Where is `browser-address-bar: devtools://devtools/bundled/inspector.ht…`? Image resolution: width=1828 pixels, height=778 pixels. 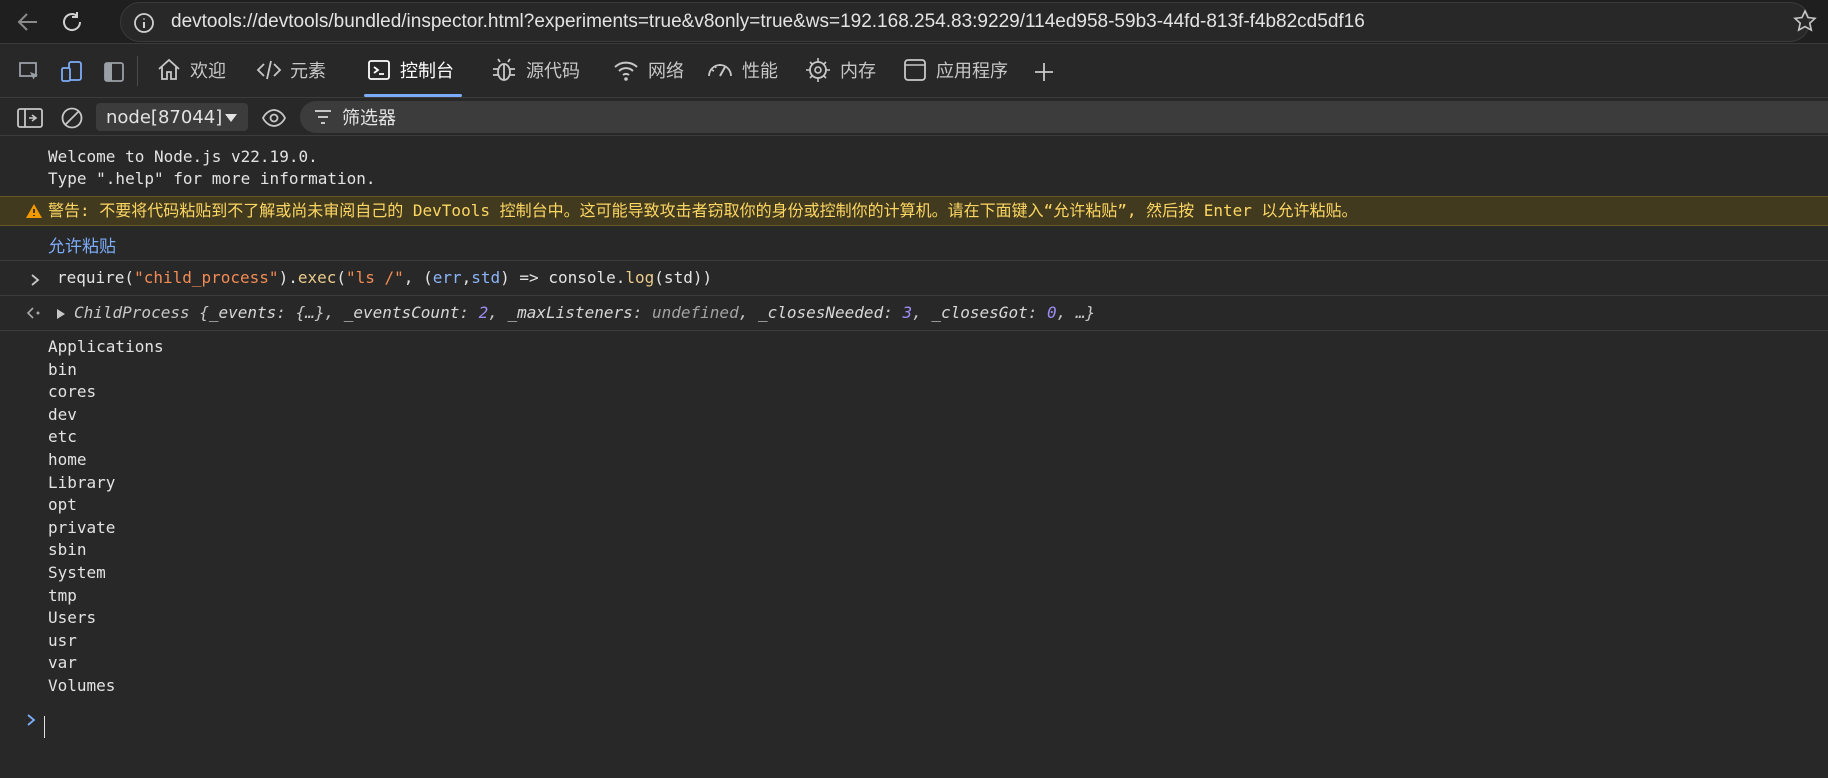 browser-address-bar: devtools://devtools/bundled/inspector.ht… is located at coordinates (914, 22).